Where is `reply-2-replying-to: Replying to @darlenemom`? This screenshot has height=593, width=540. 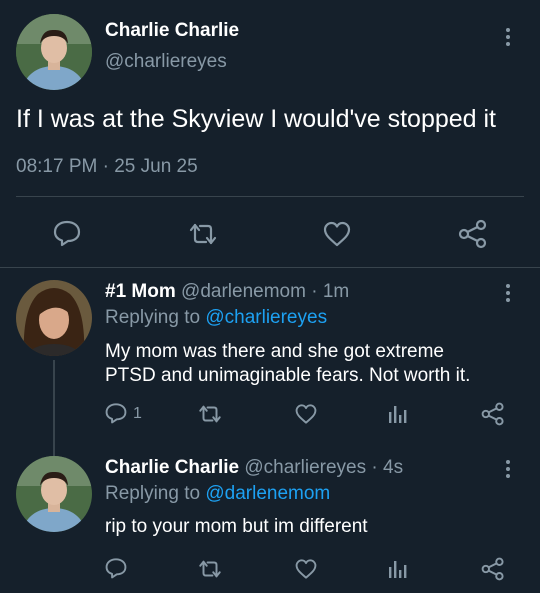
reply-2-replying-to: Replying to @darlenemom is located at coordinates (217, 494).